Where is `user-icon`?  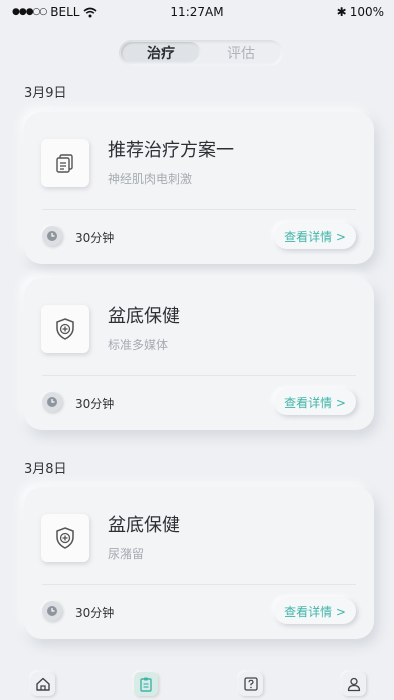 user-icon is located at coordinates (354, 684).